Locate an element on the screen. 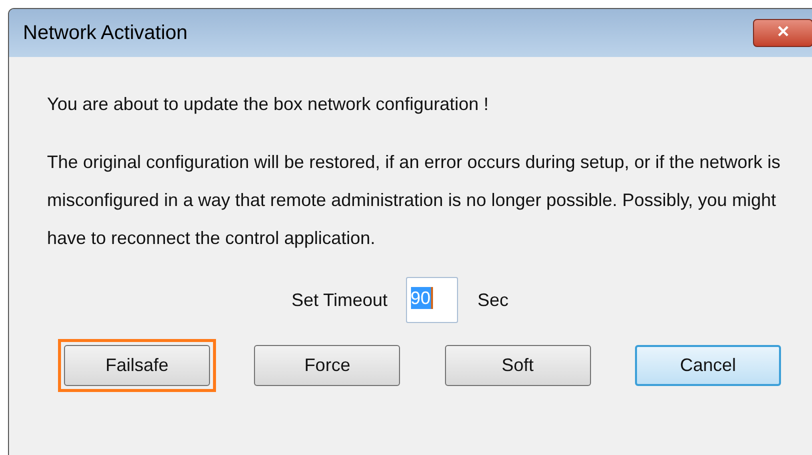 The height and width of the screenshot is (455, 812). dialog-button: Soft is located at coordinates (517, 365).